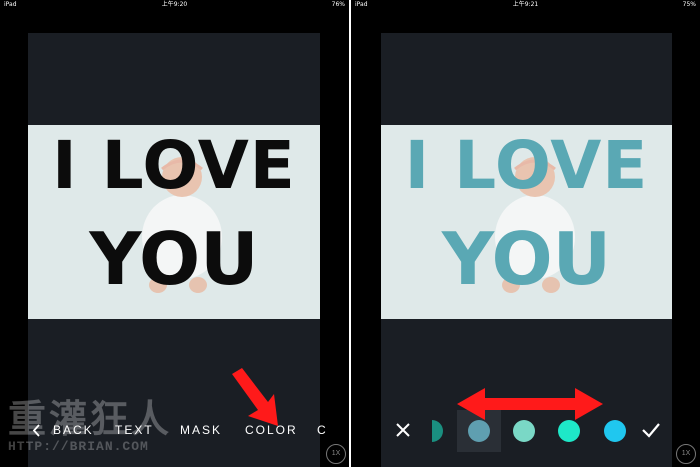 This screenshot has height=467, width=700. Describe the element at coordinates (255, 397) in the screenshot. I see `red-arrow-icon` at that location.